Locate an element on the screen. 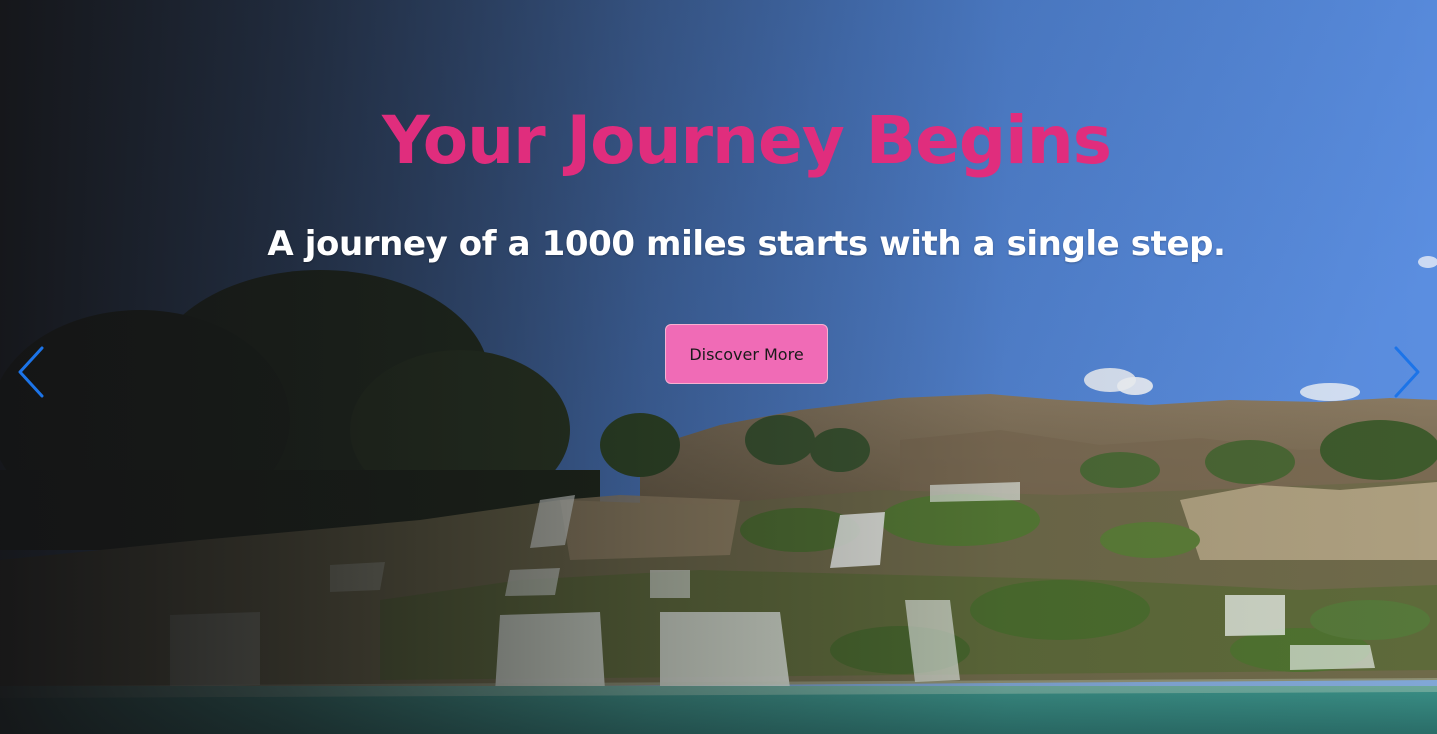 This screenshot has width=1437, height=734. carousel-next-button is located at coordinates (1408, 372).